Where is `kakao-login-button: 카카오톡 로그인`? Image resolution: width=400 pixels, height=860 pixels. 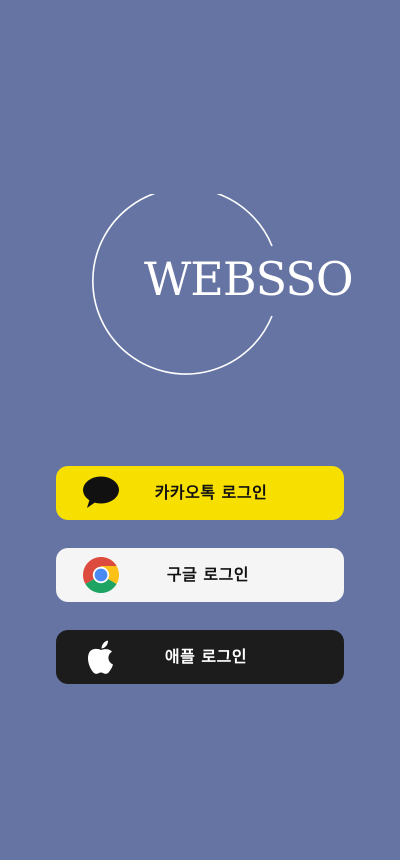
kakao-login-button: 카카오톡 로그인 is located at coordinates (200, 493).